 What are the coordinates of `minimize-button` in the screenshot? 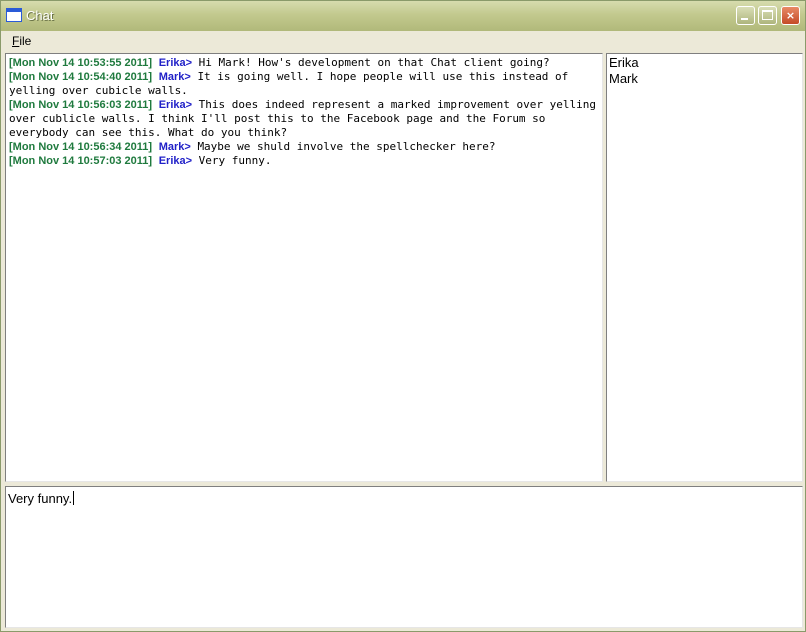 It's located at (745, 15).